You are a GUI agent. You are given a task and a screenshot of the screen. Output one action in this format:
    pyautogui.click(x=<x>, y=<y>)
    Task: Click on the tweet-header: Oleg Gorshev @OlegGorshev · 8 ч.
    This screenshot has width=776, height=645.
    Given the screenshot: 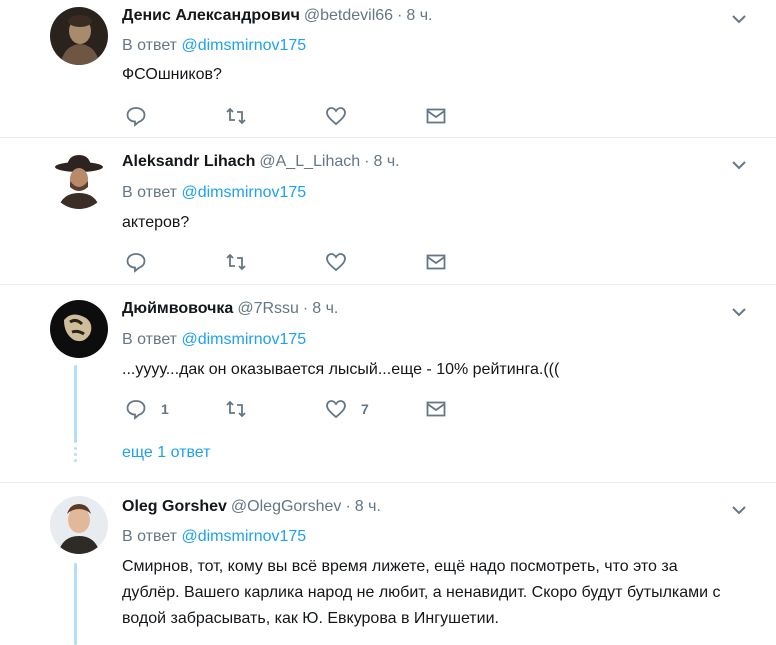 What is the action you would take?
    pyautogui.click(x=251, y=507)
    